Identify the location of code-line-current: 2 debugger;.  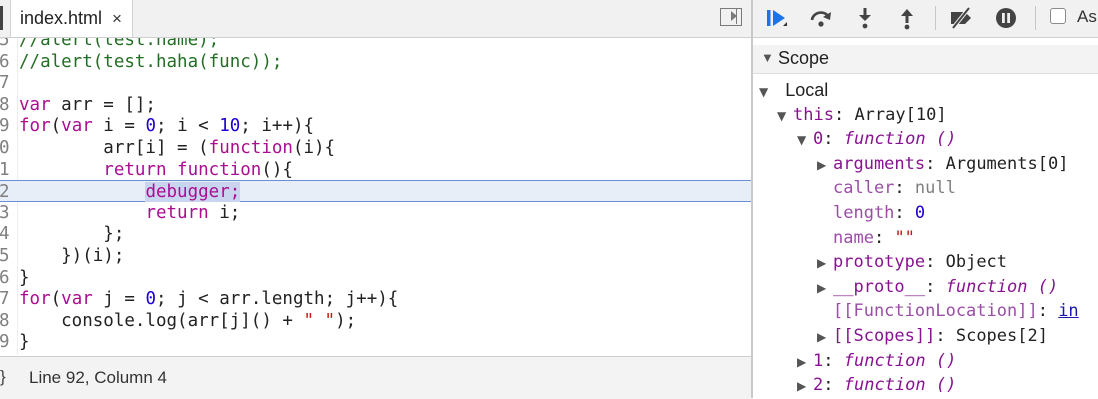
(375, 191).